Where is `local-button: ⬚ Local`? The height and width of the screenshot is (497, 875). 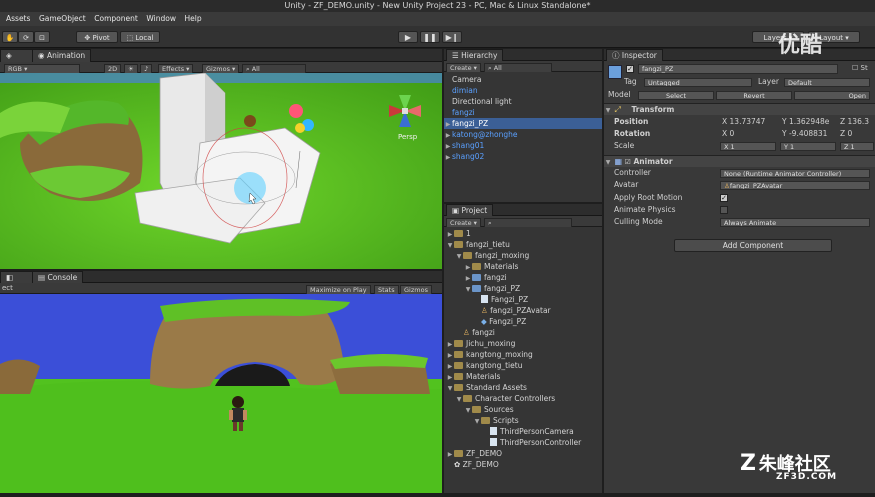 local-button: ⬚ Local is located at coordinates (140, 37).